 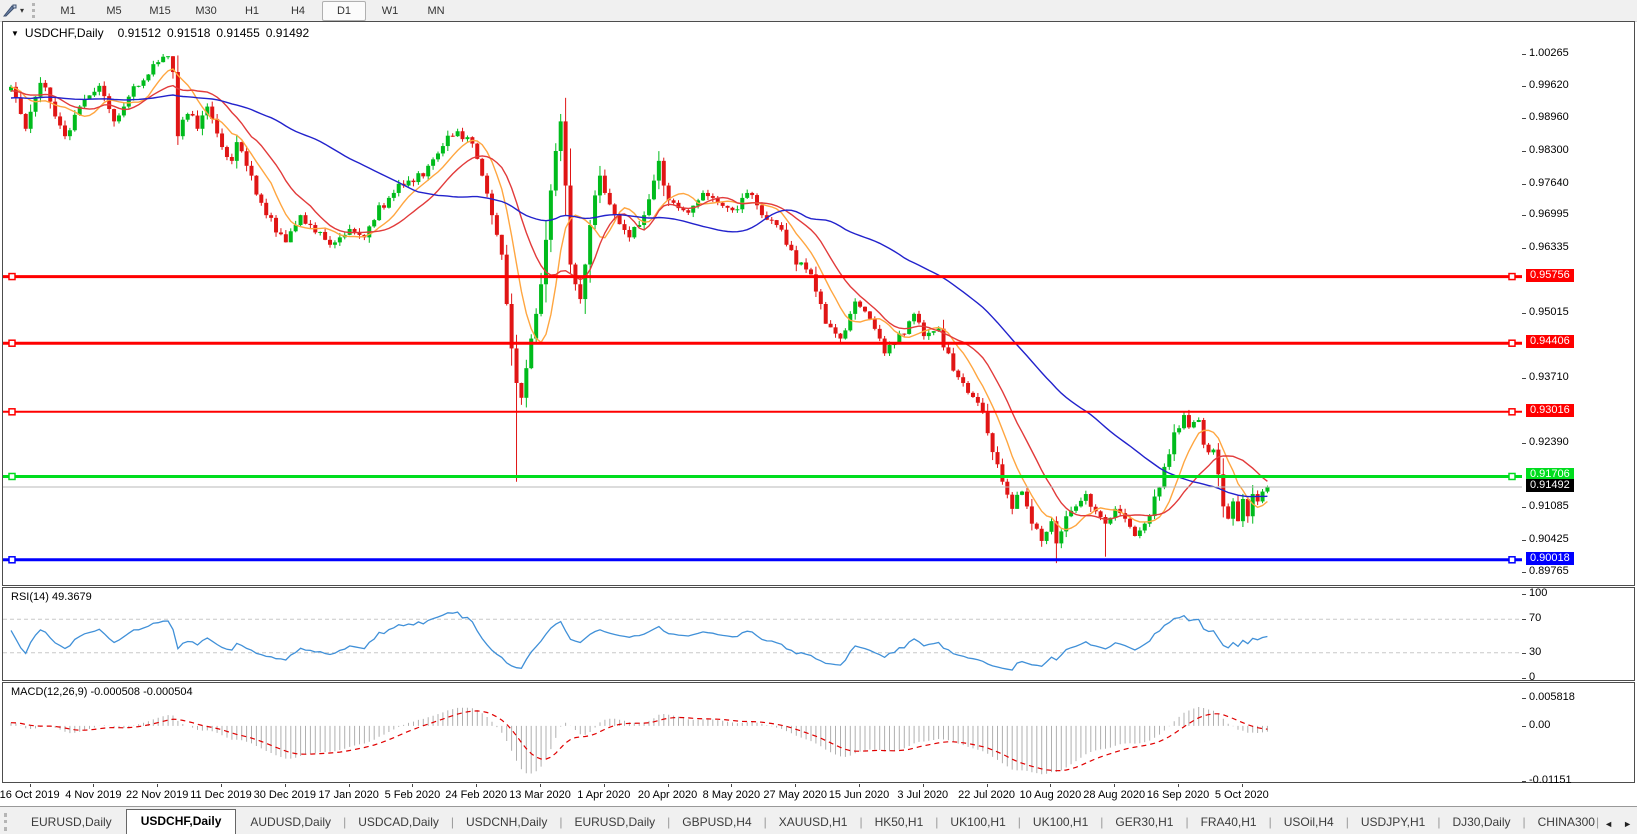 What do you see at coordinates (181, 821) in the screenshot?
I see `chart-tab-usdchf-daily: USDCHF,Daily` at bounding box center [181, 821].